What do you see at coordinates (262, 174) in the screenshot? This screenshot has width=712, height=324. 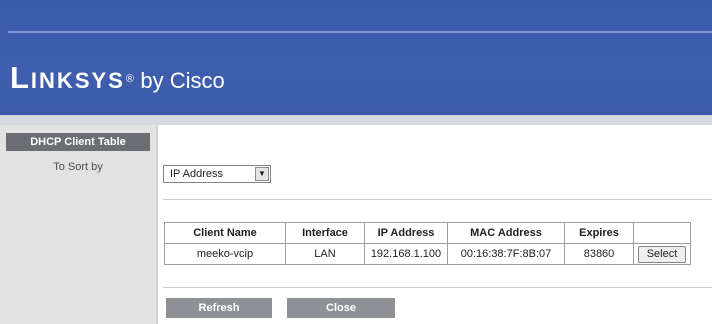 I see `chevron-down-icon: ▼` at bounding box center [262, 174].